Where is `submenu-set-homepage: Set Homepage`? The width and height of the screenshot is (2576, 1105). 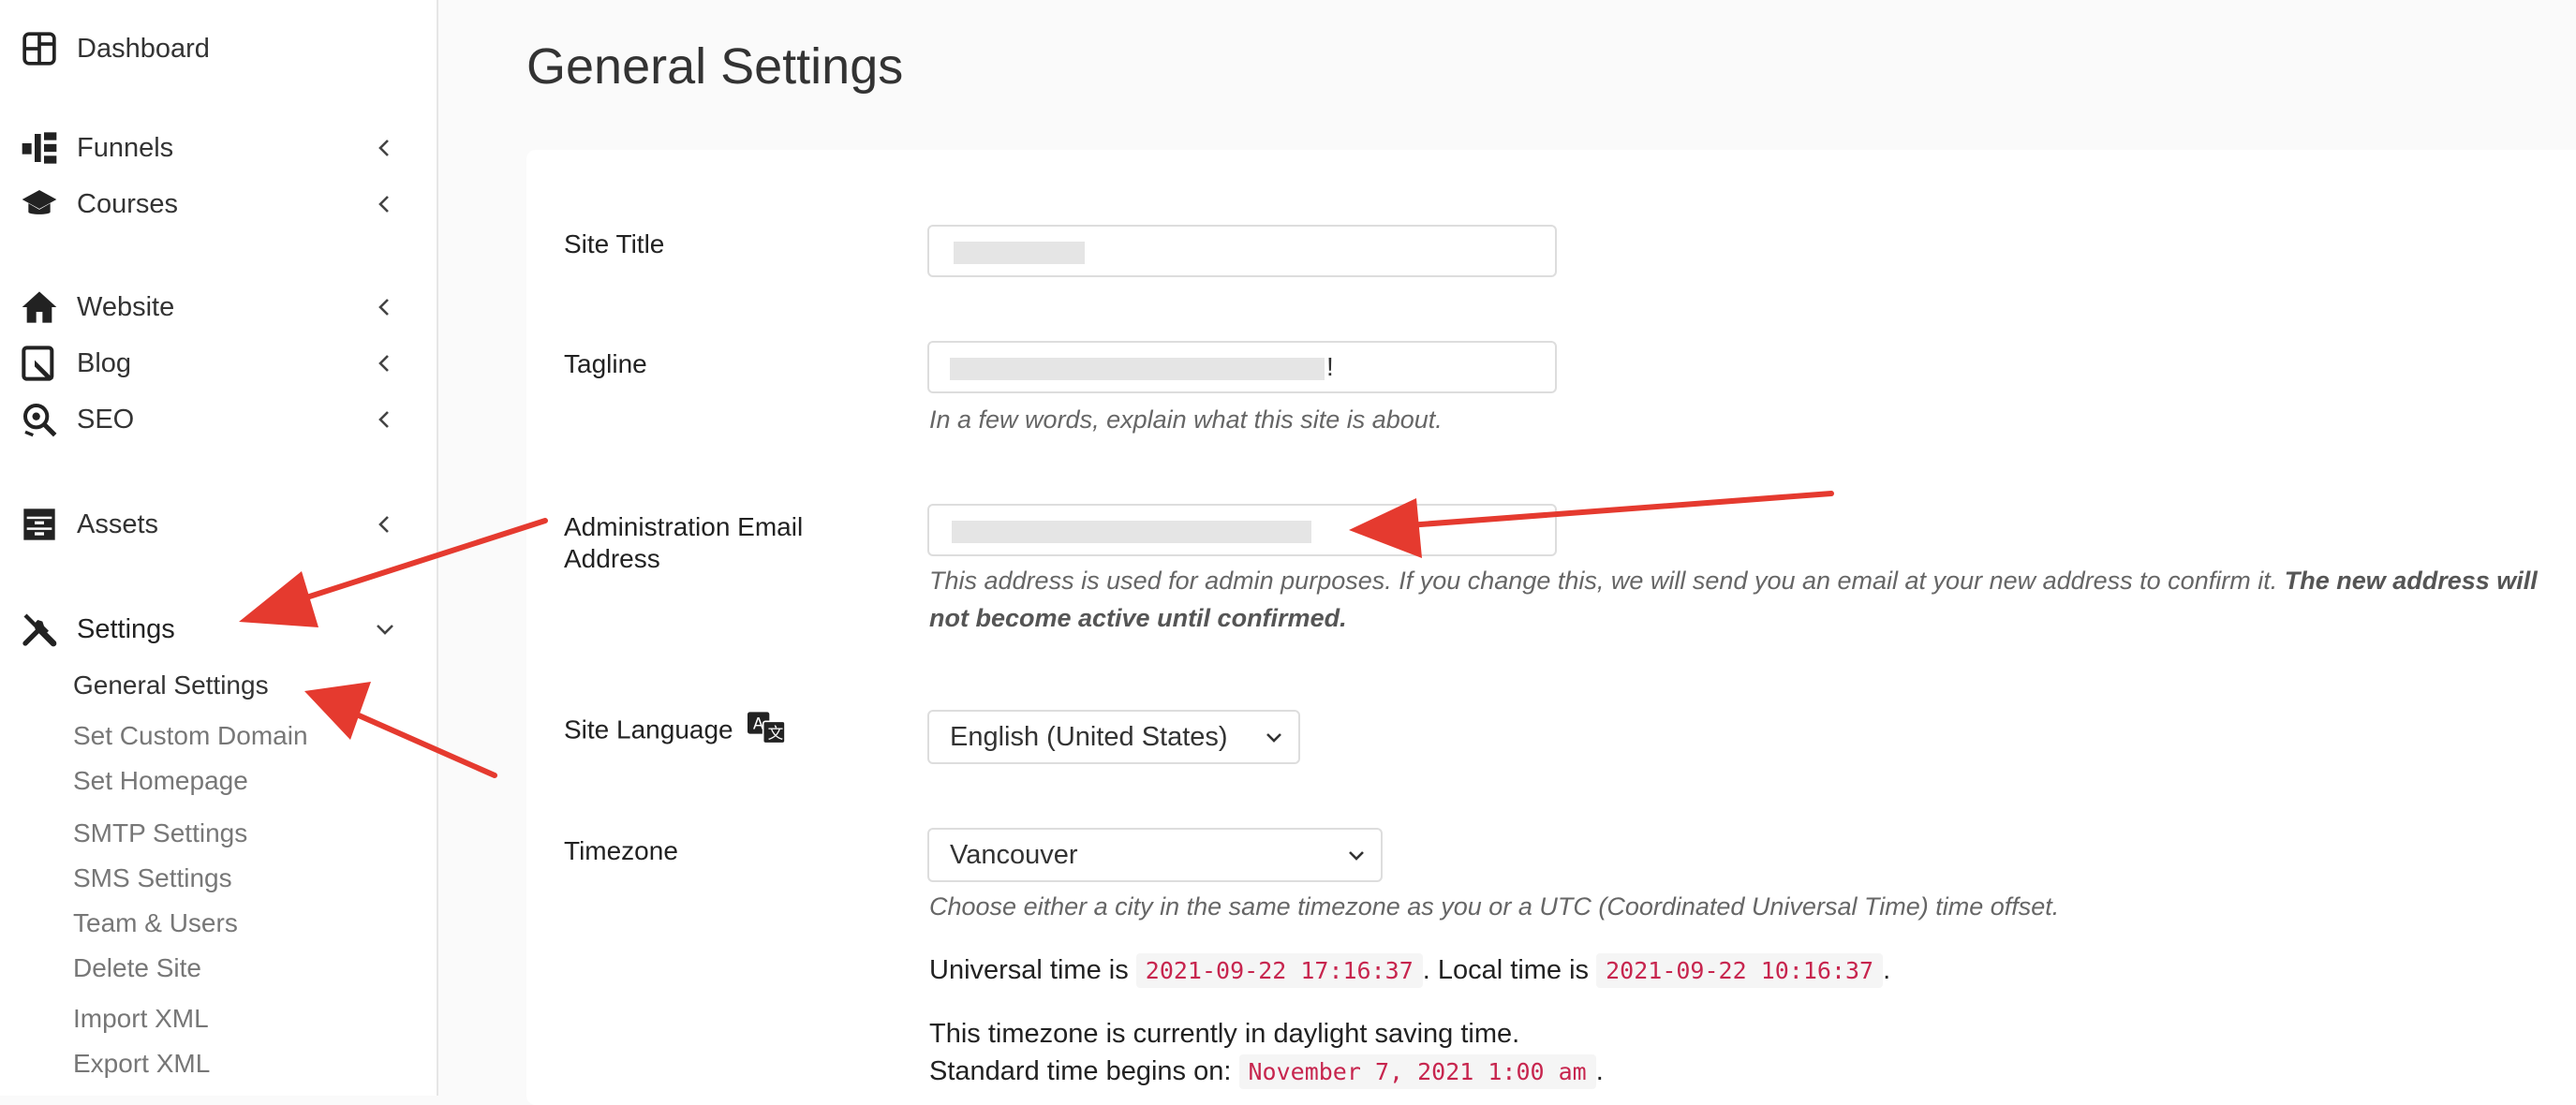
submenu-set-homepage: Set Homepage is located at coordinates (160, 781).